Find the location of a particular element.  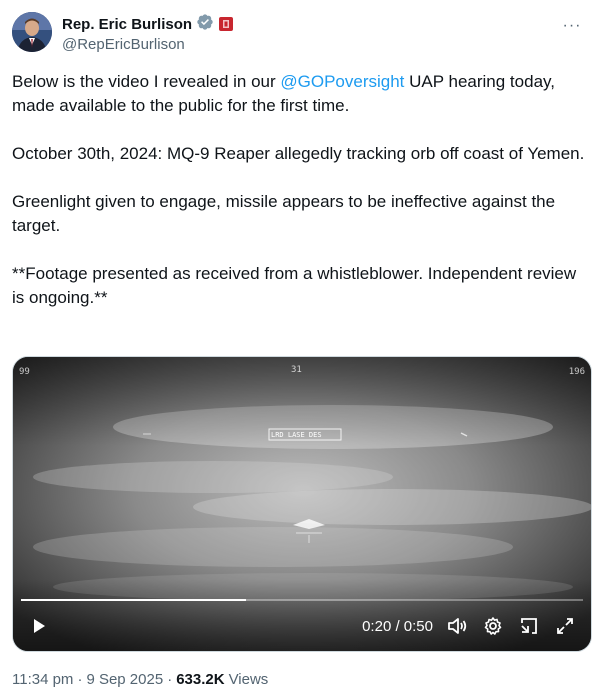

video-time: 0:20 / 0:50 is located at coordinates (397, 626).